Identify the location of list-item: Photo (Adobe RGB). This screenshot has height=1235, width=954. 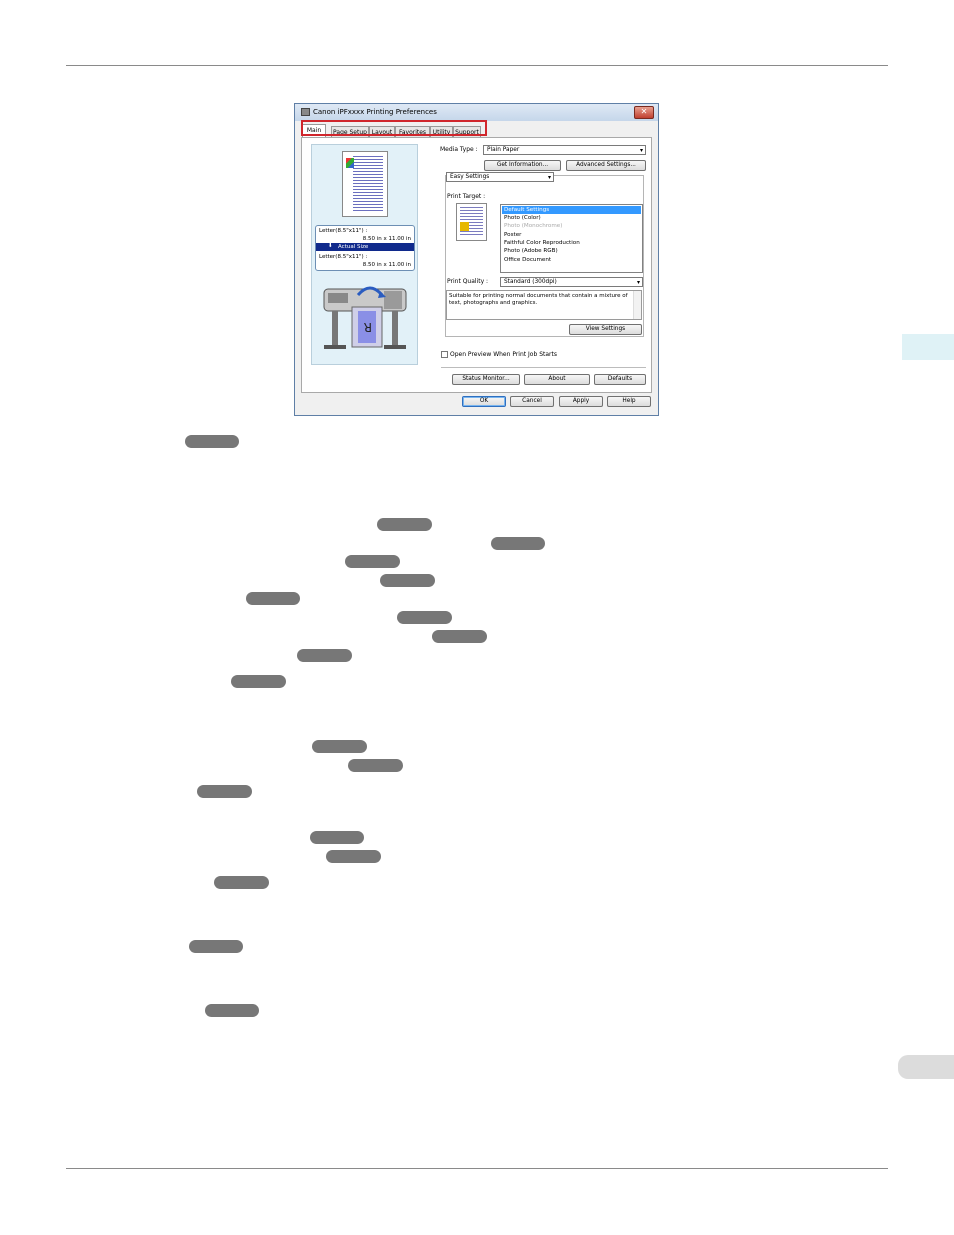
(571, 251).